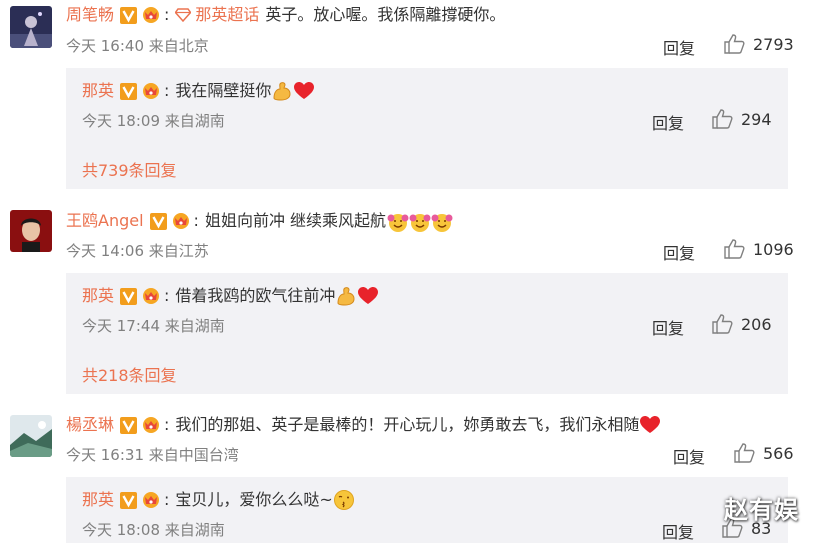 This screenshot has height=543, width=813. I want to click on watermark: 赵有娱, so click(761, 510).